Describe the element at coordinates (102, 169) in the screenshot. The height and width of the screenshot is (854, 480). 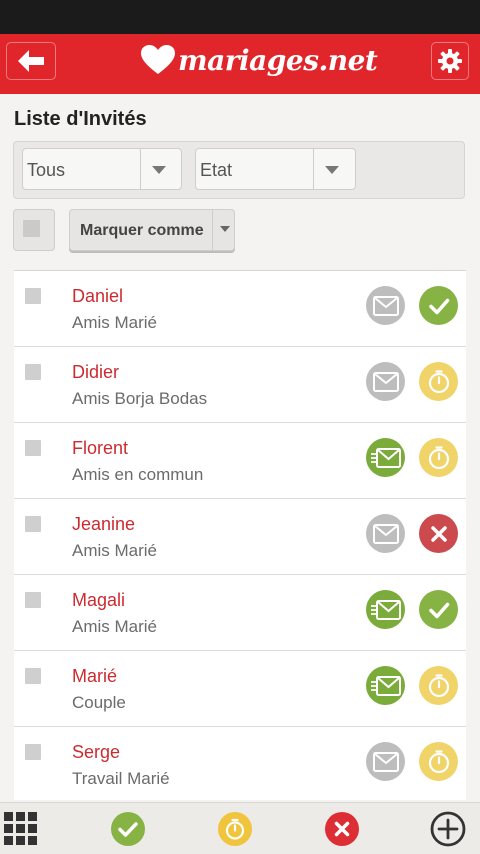
I see `group-filter-select: Tous` at that location.